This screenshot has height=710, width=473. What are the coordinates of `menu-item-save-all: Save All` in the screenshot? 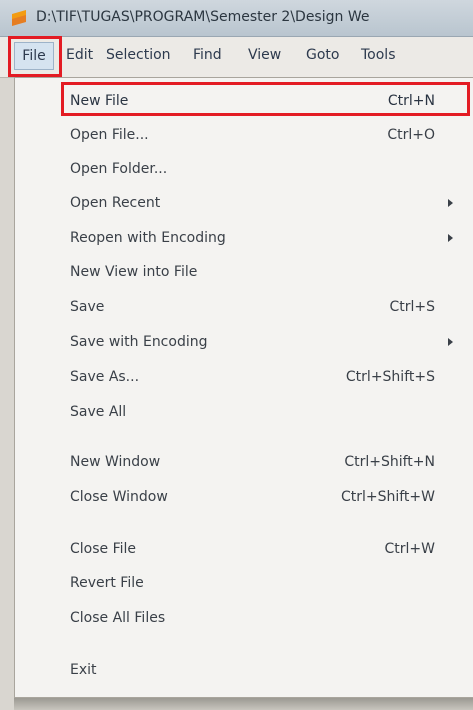 It's located at (265, 412).